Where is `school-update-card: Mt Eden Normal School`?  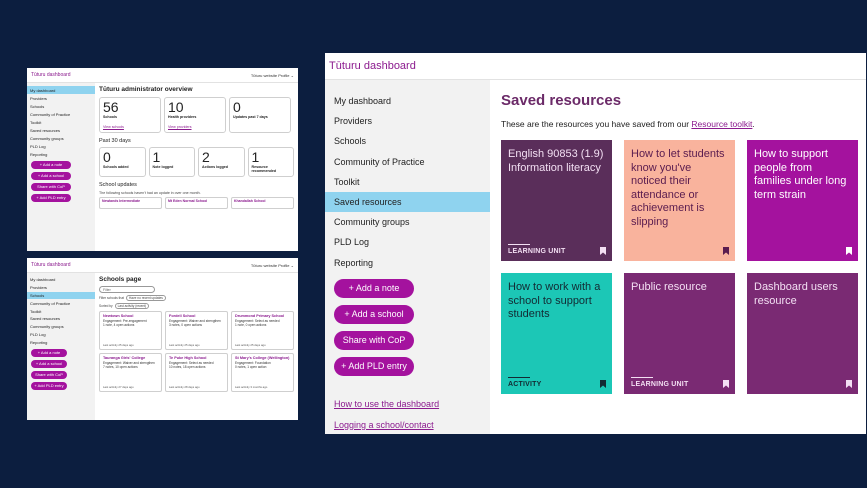
school-update-card: Mt Eden Normal School is located at coordinates (196, 203).